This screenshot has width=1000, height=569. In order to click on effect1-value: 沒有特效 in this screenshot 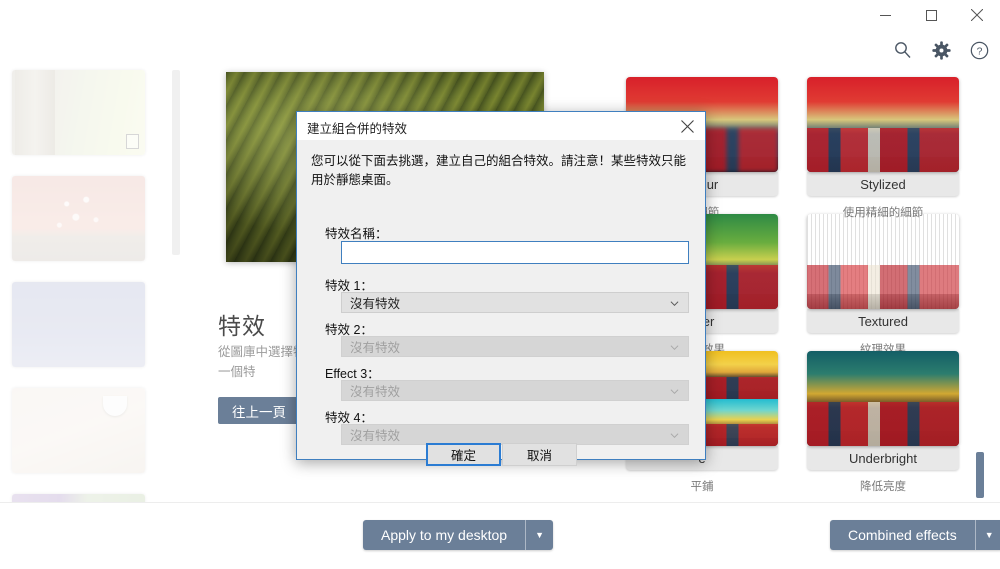, I will do `click(375, 304)`.